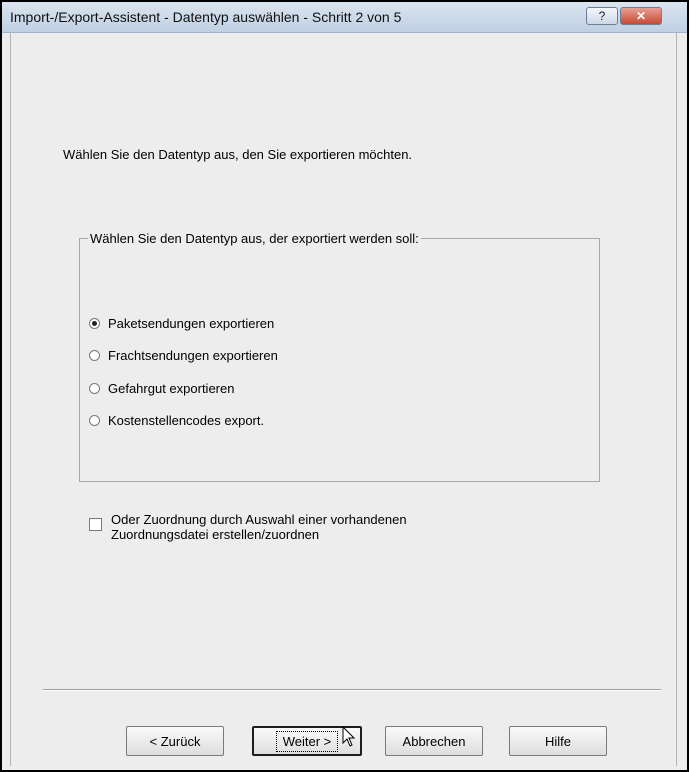 The image size is (689, 772). Describe the element at coordinates (193, 355) in the screenshot. I see `radio-label: Frachtsendungen exportieren` at that location.